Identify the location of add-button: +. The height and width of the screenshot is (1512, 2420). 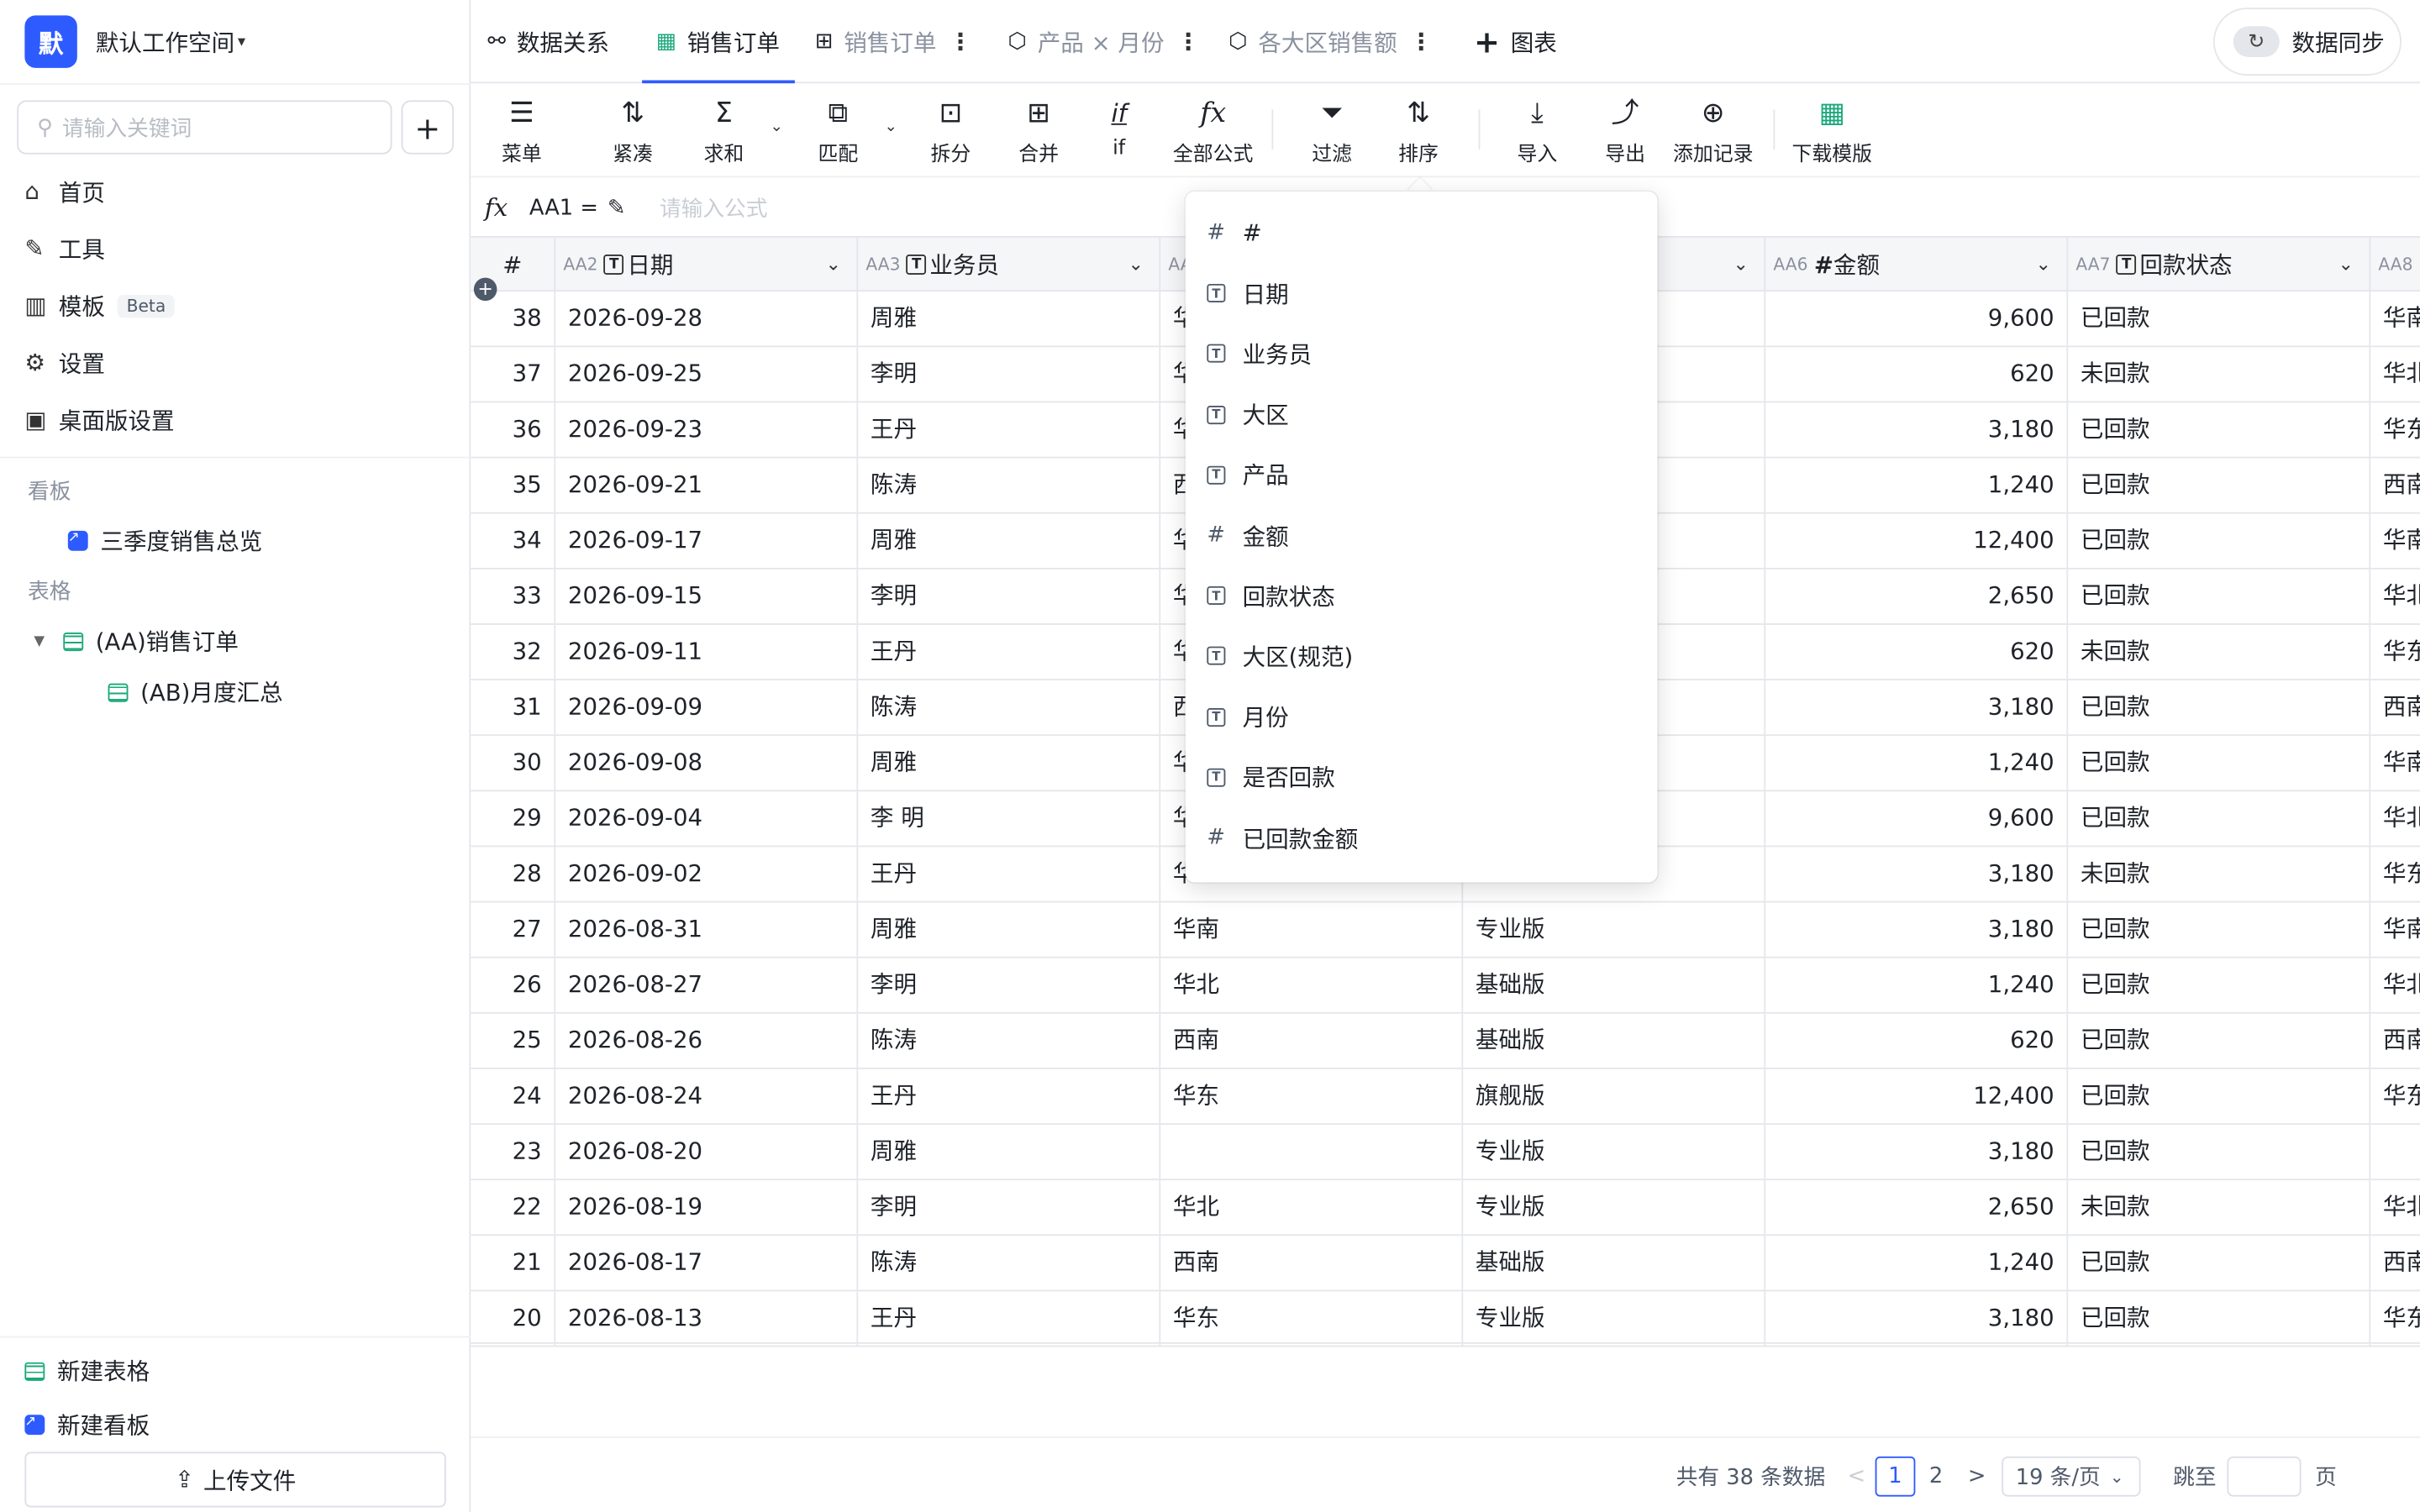
(428, 127).